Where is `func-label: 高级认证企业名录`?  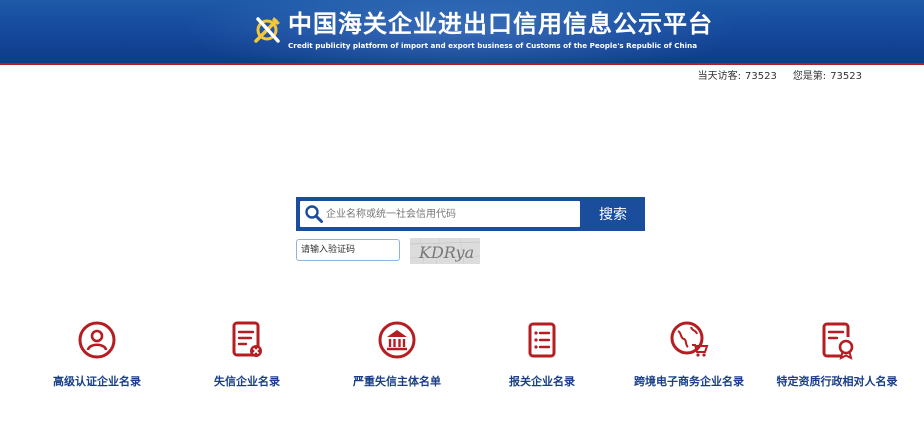
func-label: 高级认证企业名录 is located at coordinates (97, 381).